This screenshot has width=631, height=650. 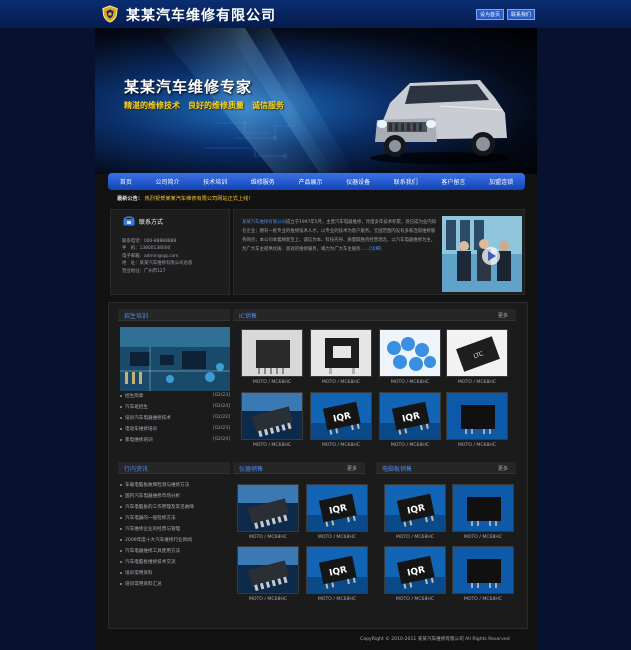 What do you see at coordinates (490, 14) in the screenshot?
I see `set-homepage-link: 设为首页` at bounding box center [490, 14].